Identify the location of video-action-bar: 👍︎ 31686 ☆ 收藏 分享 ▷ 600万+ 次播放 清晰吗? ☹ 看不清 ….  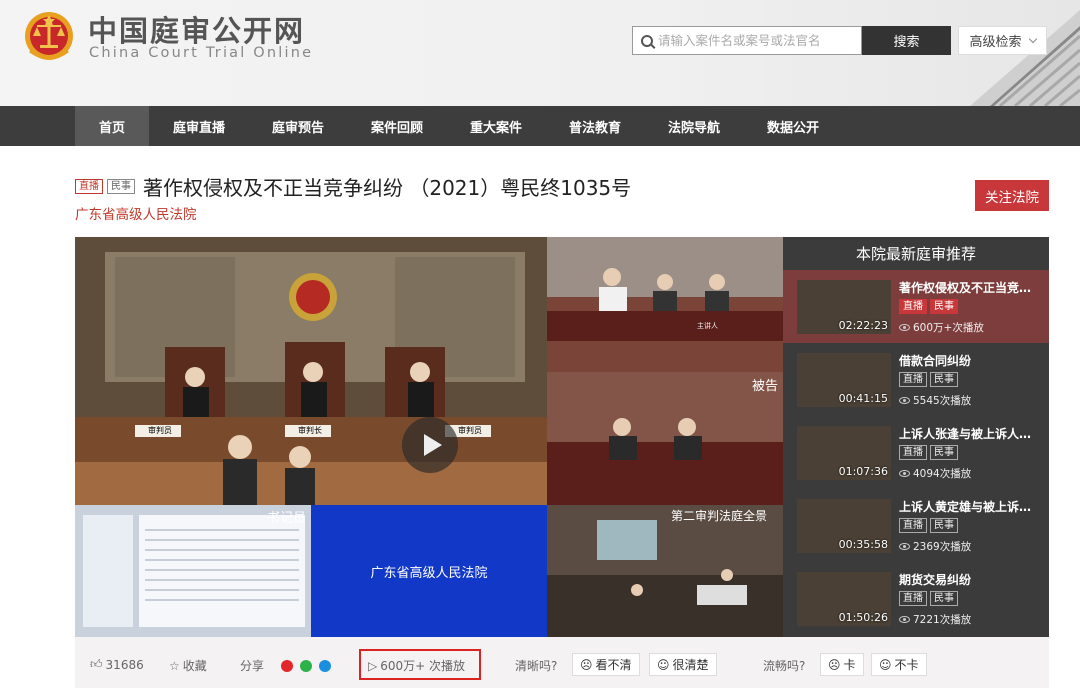
(562, 662).